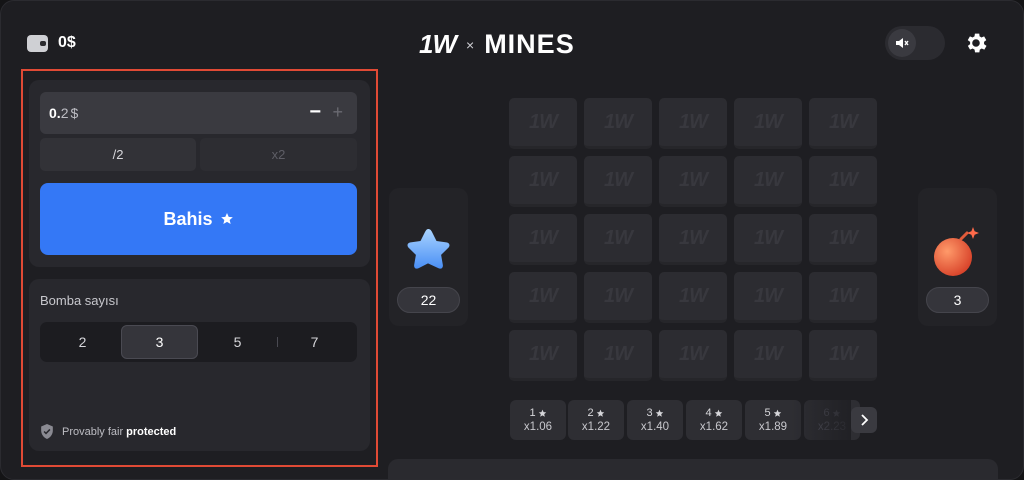 This screenshot has width=1024, height=480. I want to click on multiplier-step: 6, so click(831, 413).